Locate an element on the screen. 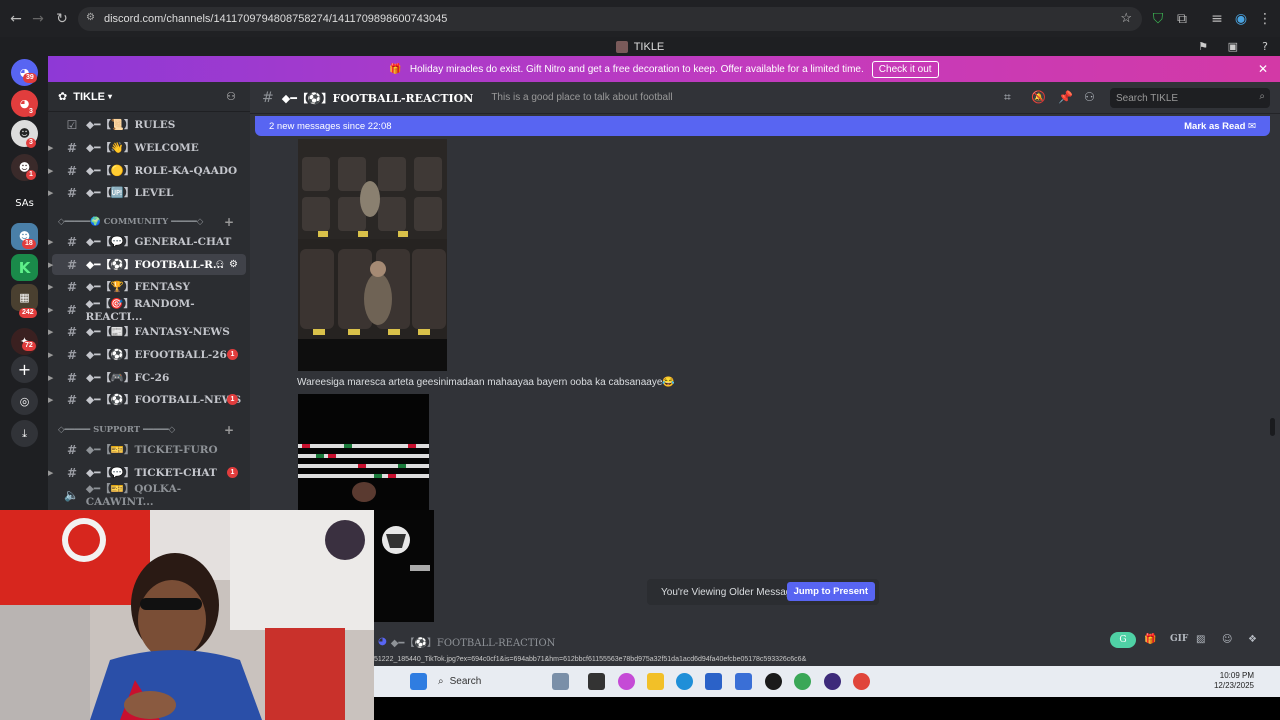  threads-icon: ⌗ is located at coordinates (1007, 97).